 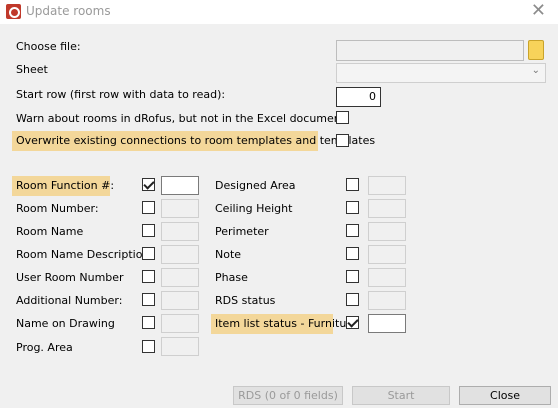 What do you see at coordinates (387, 277) in the screenshot?
I see `column-input-phase` at bounding box center [387, 277].